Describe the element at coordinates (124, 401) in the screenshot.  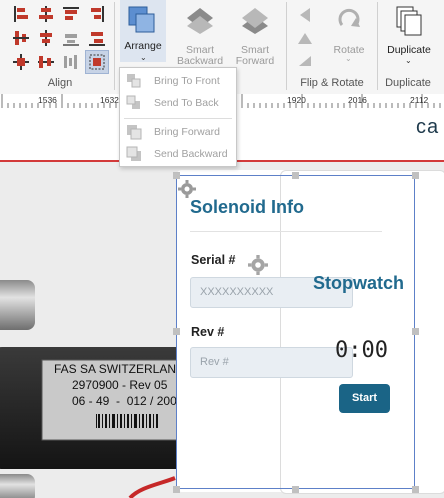
I see `device-label-line3: 06 - 49 - 012 / 200` at that location.